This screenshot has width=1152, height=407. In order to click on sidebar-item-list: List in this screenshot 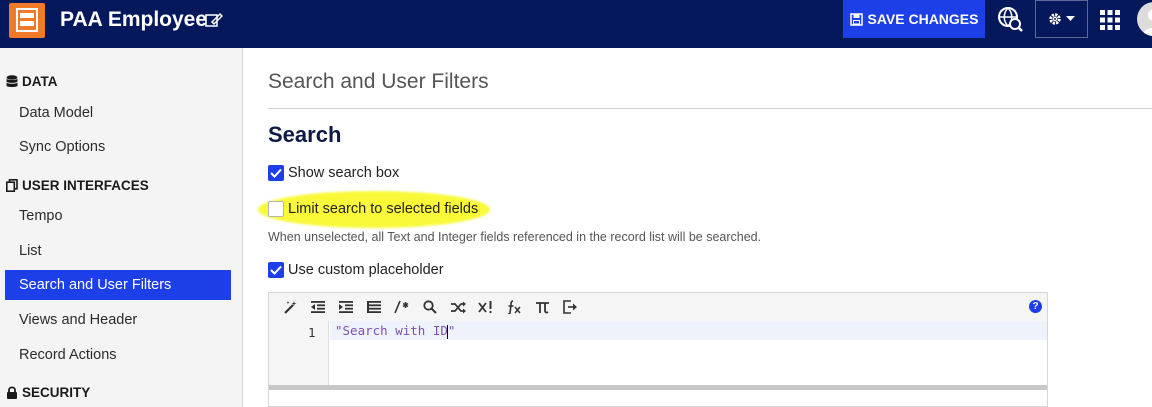, I will do `click(118, 251)`.